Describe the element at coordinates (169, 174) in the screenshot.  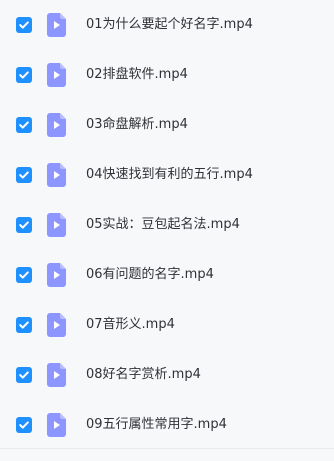
I see `file-name: 04快速找到有利的五行.mp4` at that location.